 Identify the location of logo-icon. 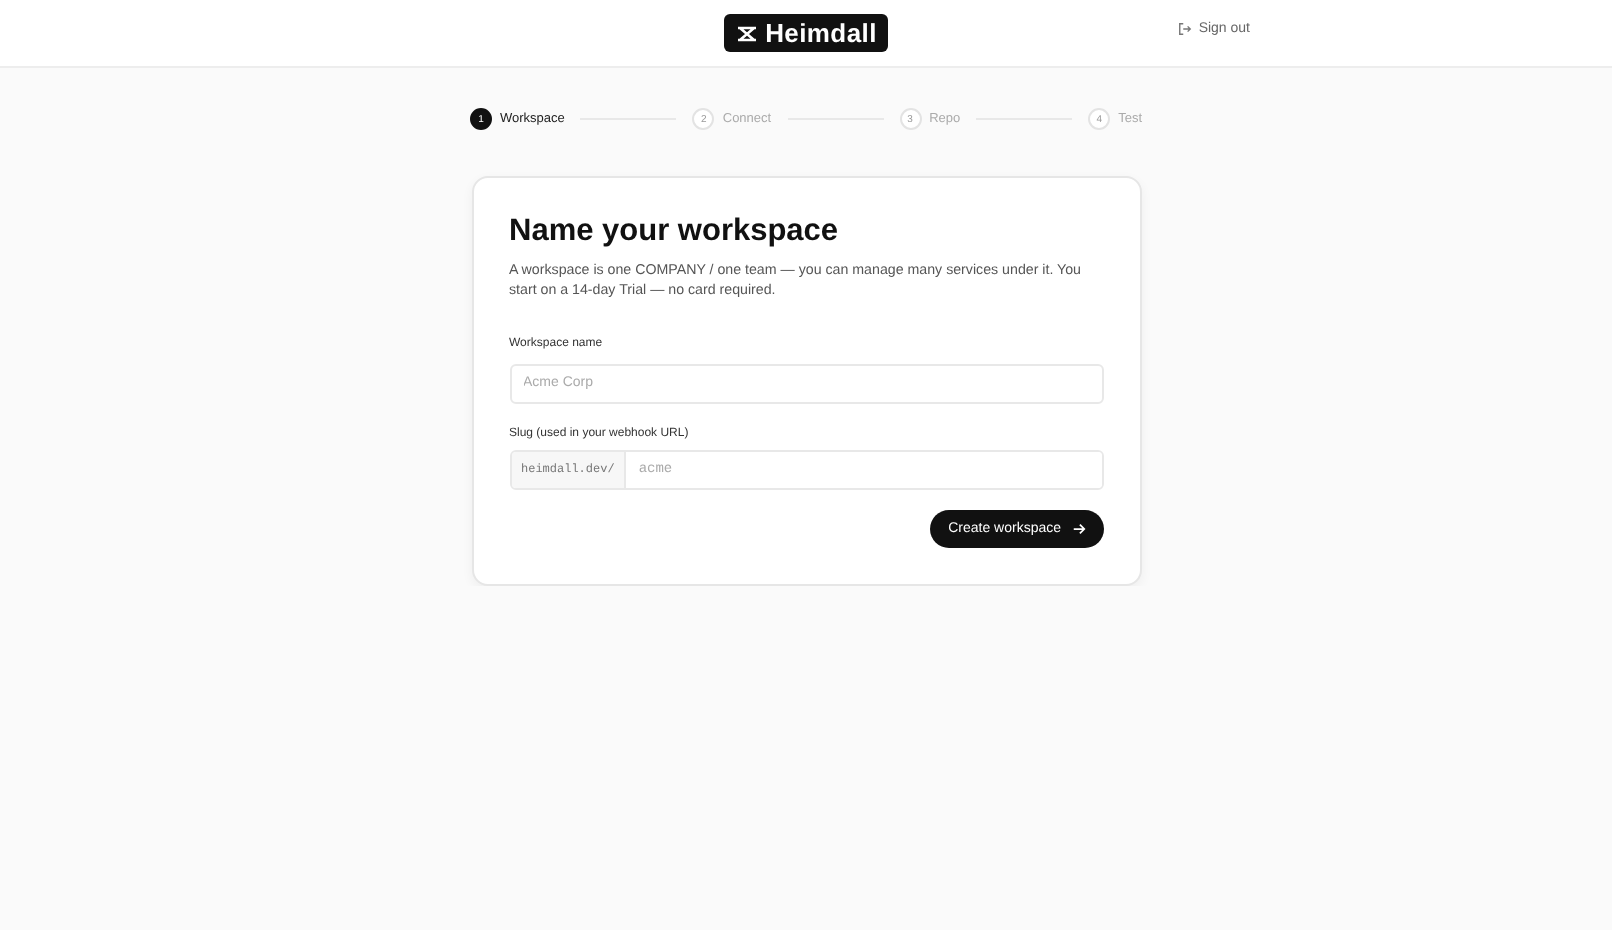
(746, 33).